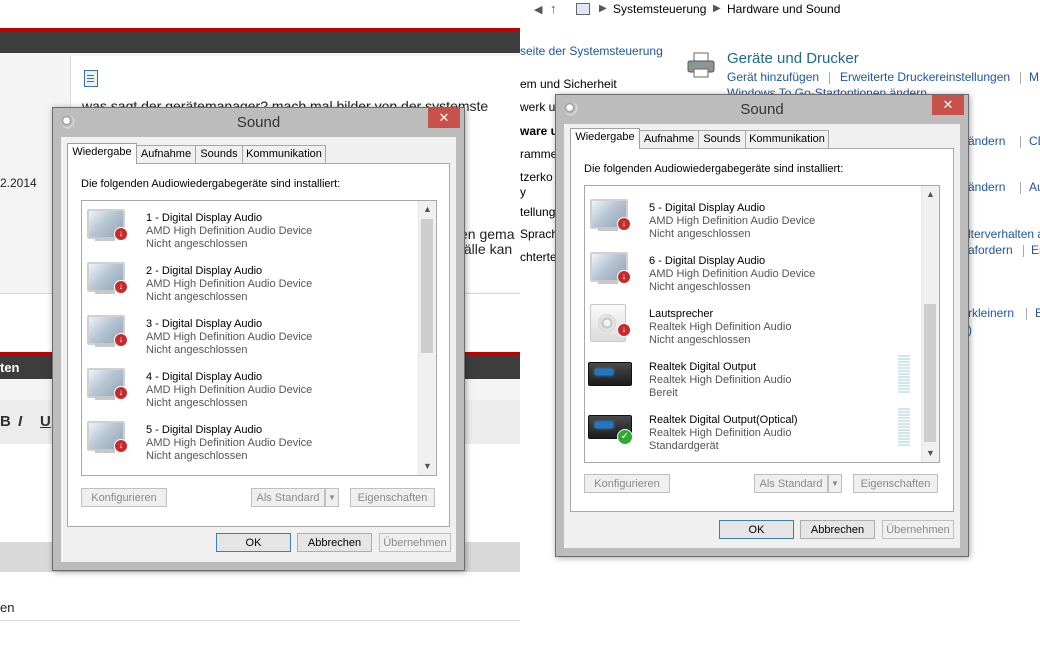  Describe the element at coordinates (538, 9) in the screenshot. I see `back-arrow-icon: ◀` at that location.